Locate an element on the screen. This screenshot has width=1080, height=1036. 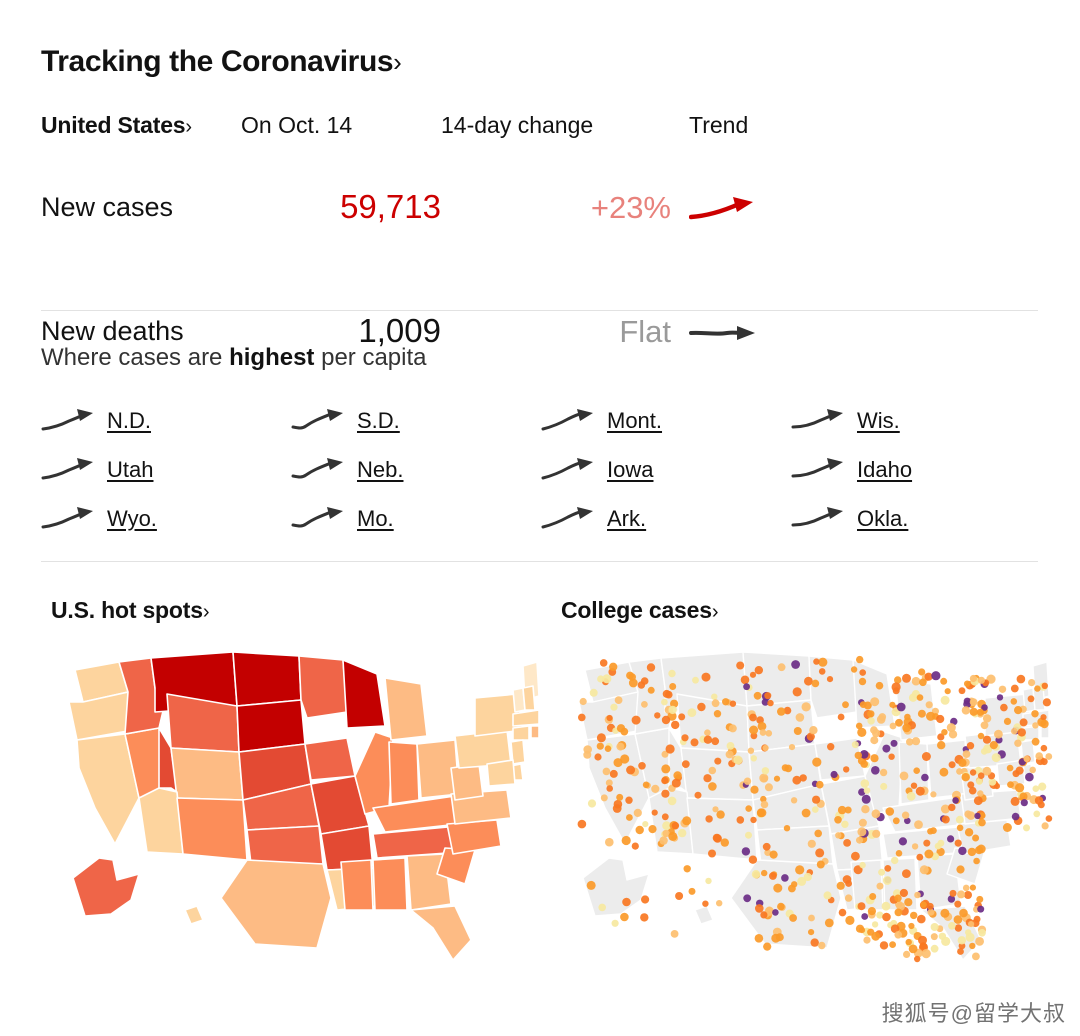
per-capita-state-item: Mont. is located at coordinates (666, 420).